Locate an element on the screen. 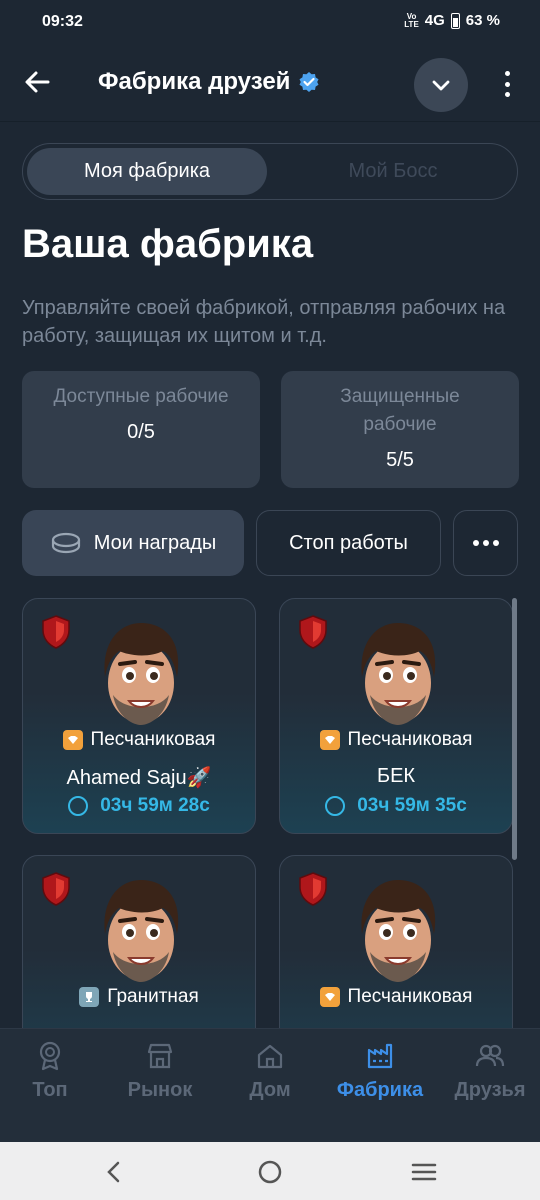 The image size is (540, 1200). worker-card: Песчаниковая Ahamed Saju🚀 03ч 59м 28с is located at coordinates (139, 716).